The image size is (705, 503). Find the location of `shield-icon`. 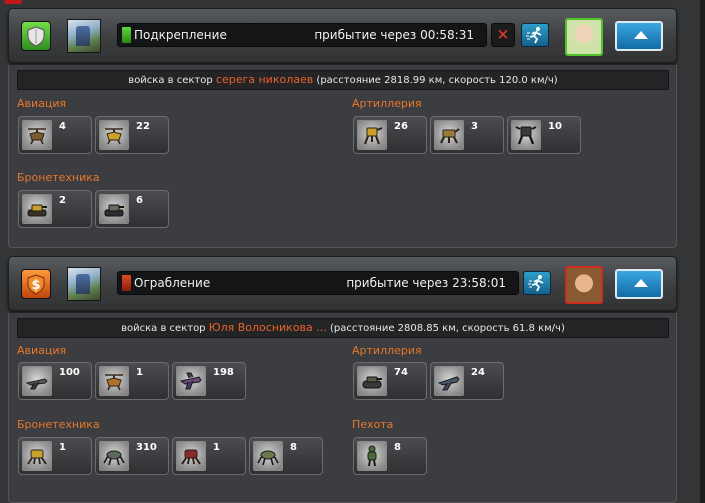

shield-icon is located at coordinates (36, 36).